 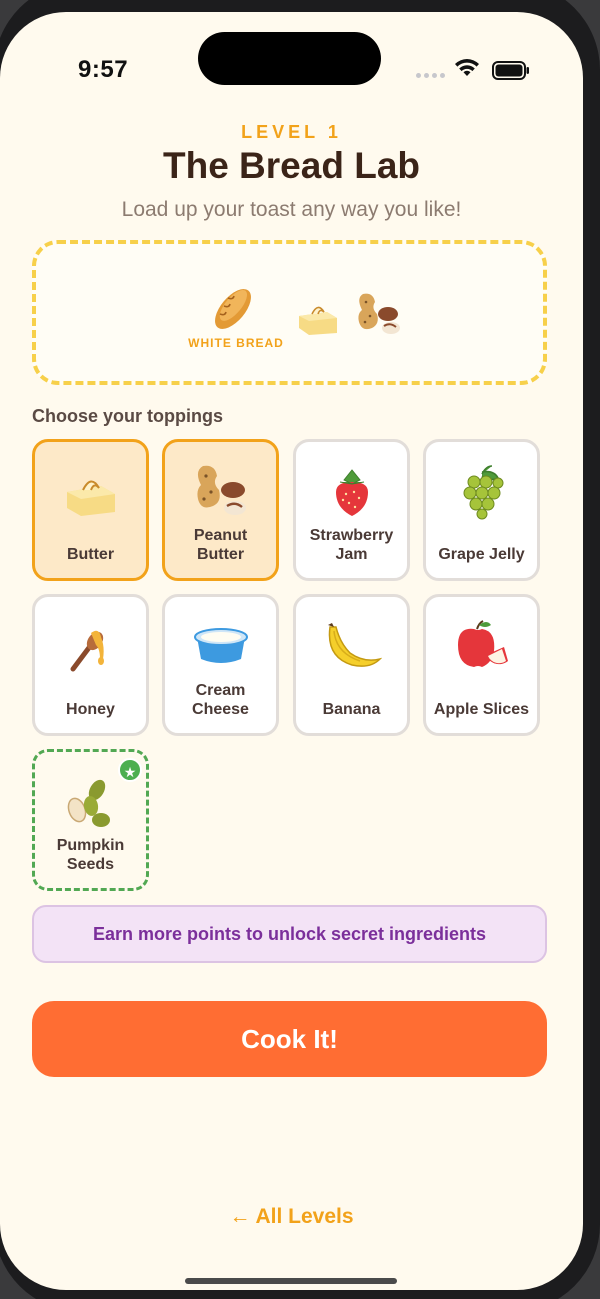 I want to click on apple-icon, so click(x=482, y=643).